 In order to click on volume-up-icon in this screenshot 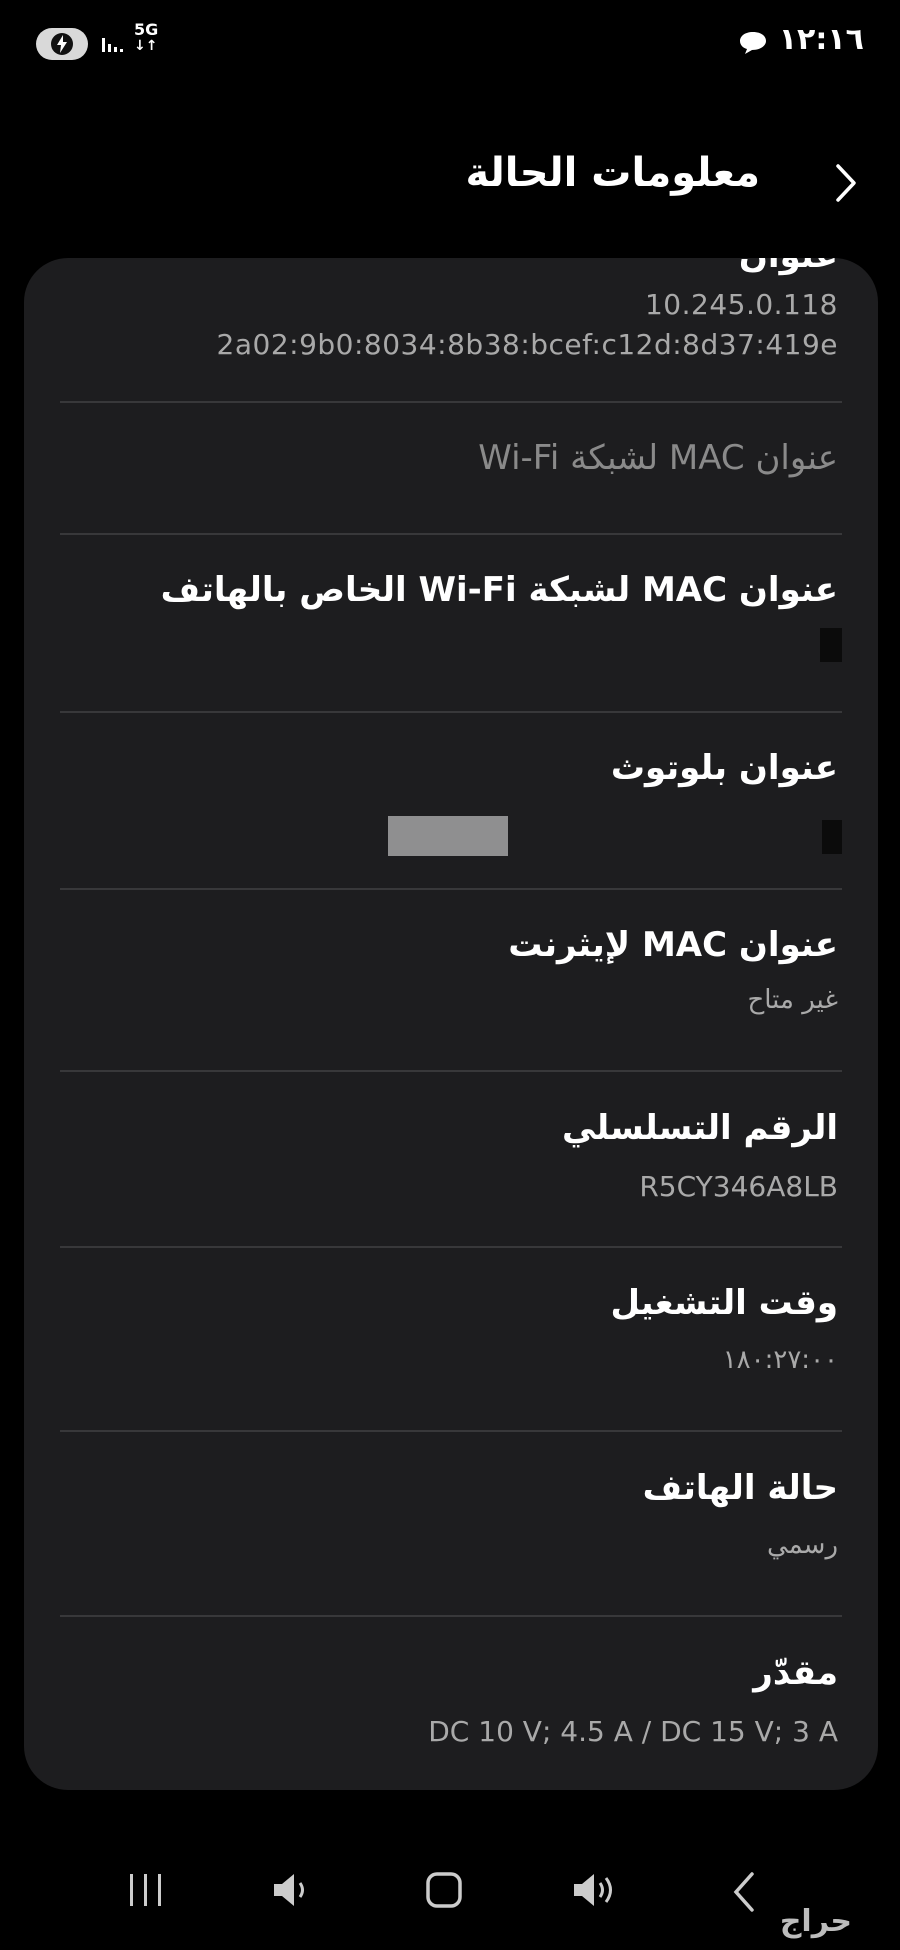, I will do `click(593, 1890)`.